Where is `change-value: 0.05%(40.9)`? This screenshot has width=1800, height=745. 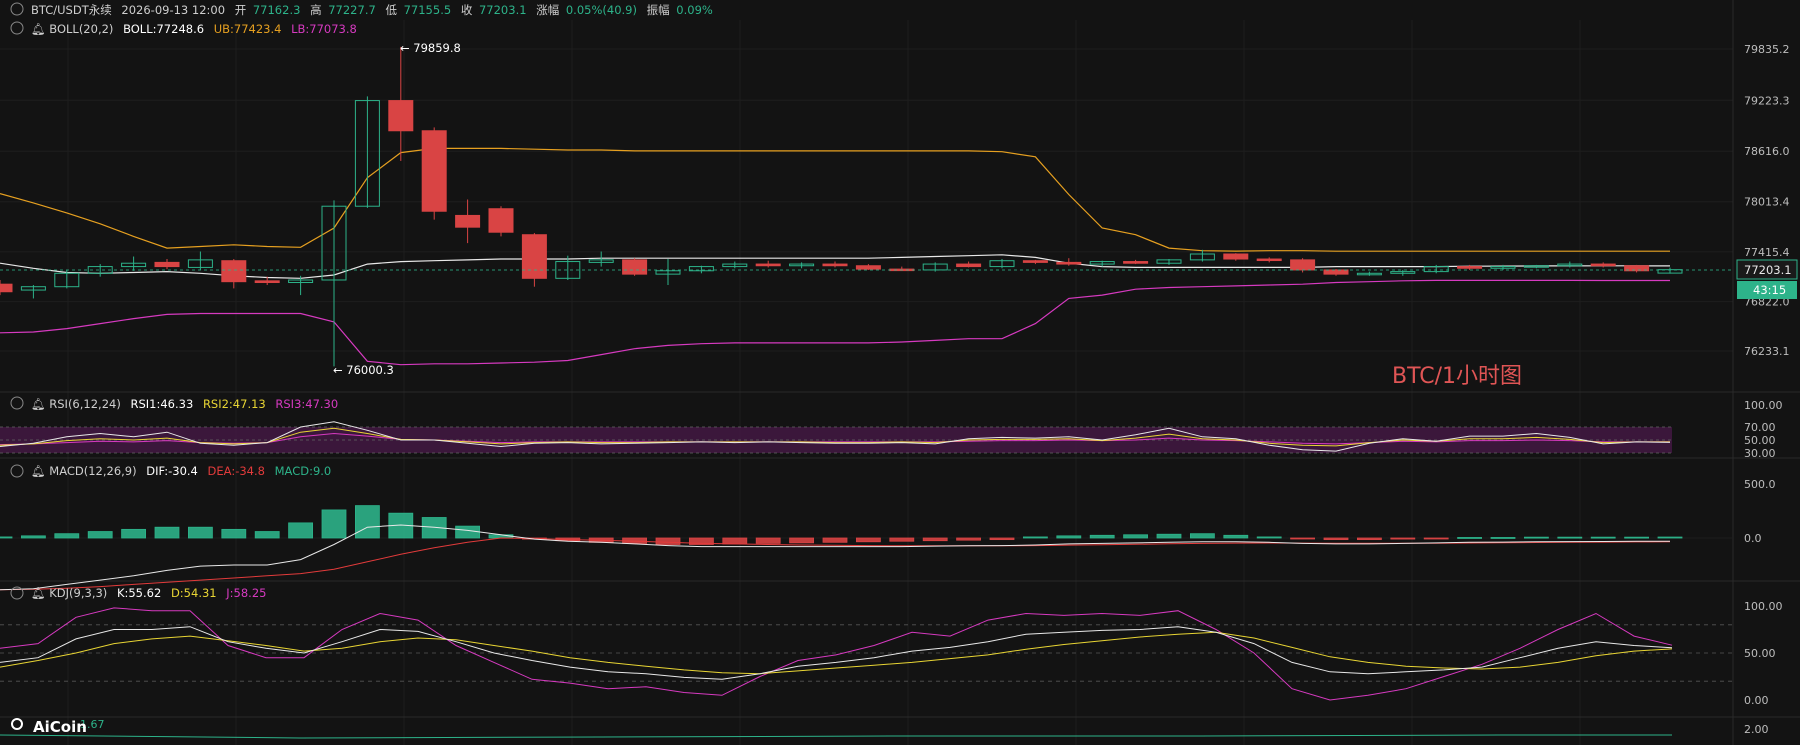 change-value: 0.05%(40.9) is located at coordinates (601, 10).